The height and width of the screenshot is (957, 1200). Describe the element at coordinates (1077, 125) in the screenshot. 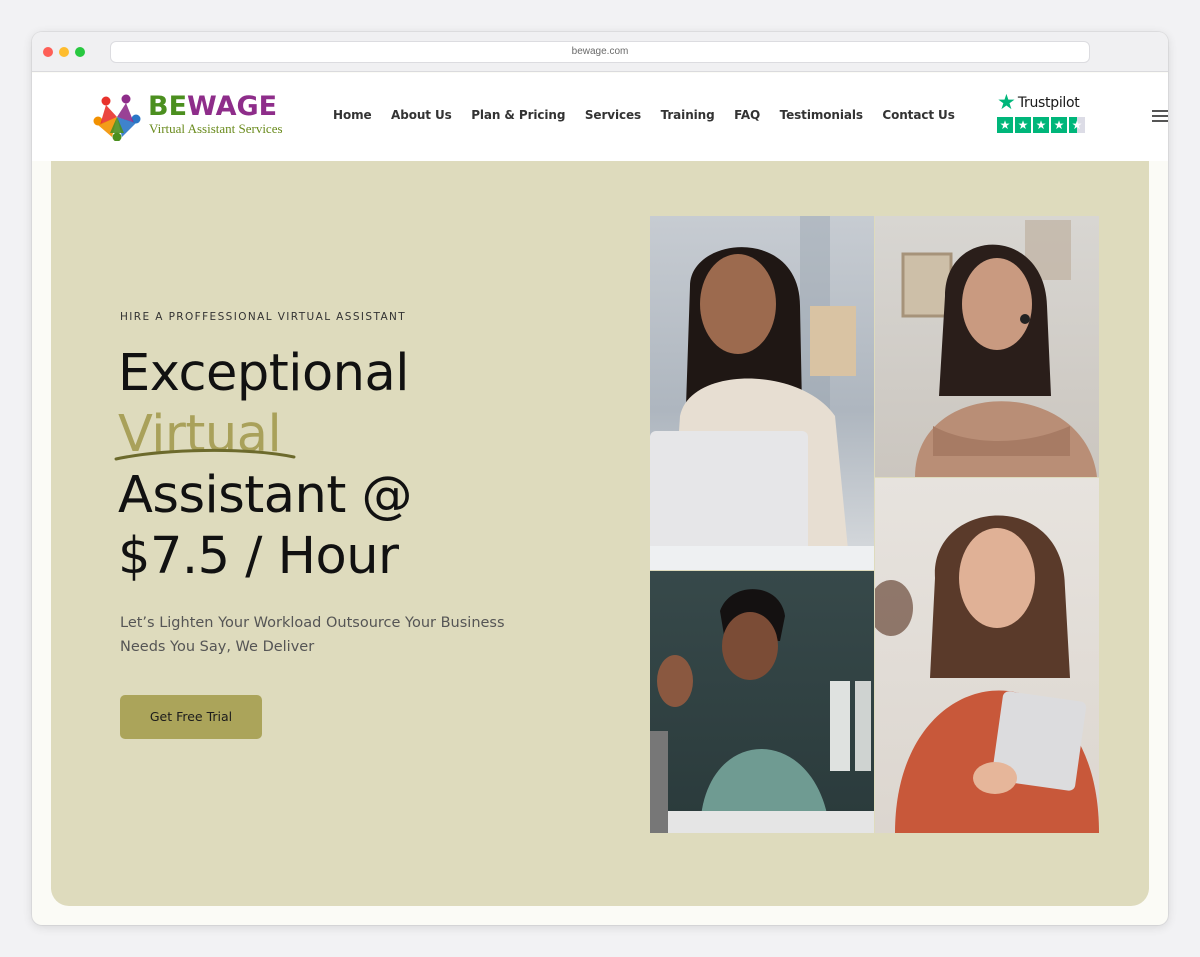

I see `rating-half-star-icon: ★` at that location.